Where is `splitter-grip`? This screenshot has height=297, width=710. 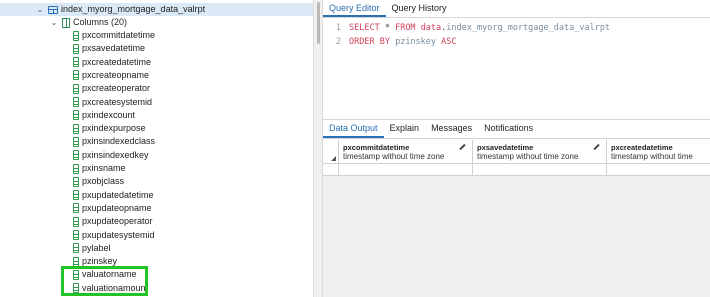 splitter-grip is located at coordinates (318, 23).